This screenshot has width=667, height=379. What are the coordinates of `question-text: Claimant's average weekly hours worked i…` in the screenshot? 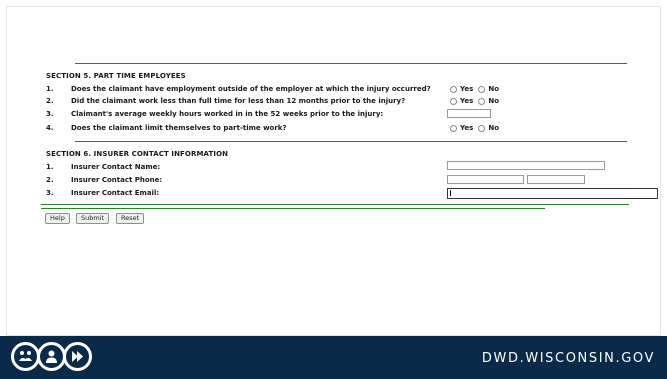 It's located at (227, 114).